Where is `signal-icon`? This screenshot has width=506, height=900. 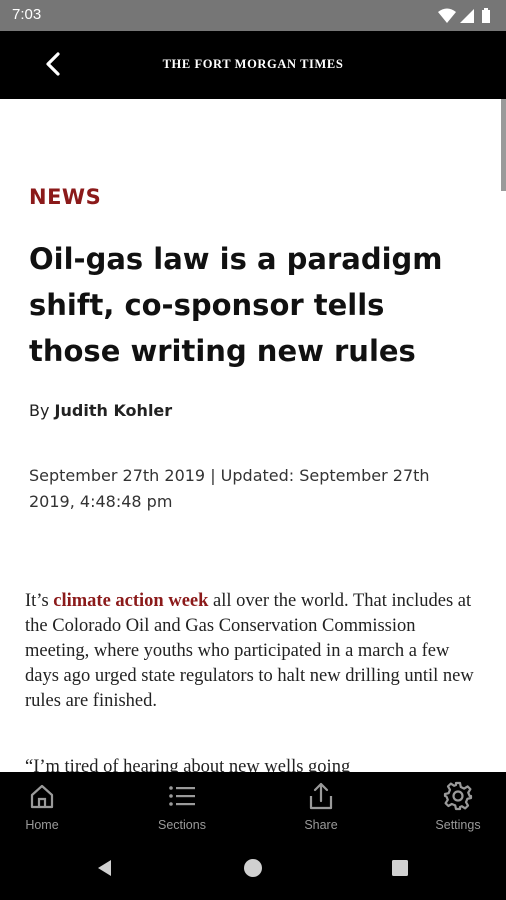
signal-icon is located at coordinates (467, 16).